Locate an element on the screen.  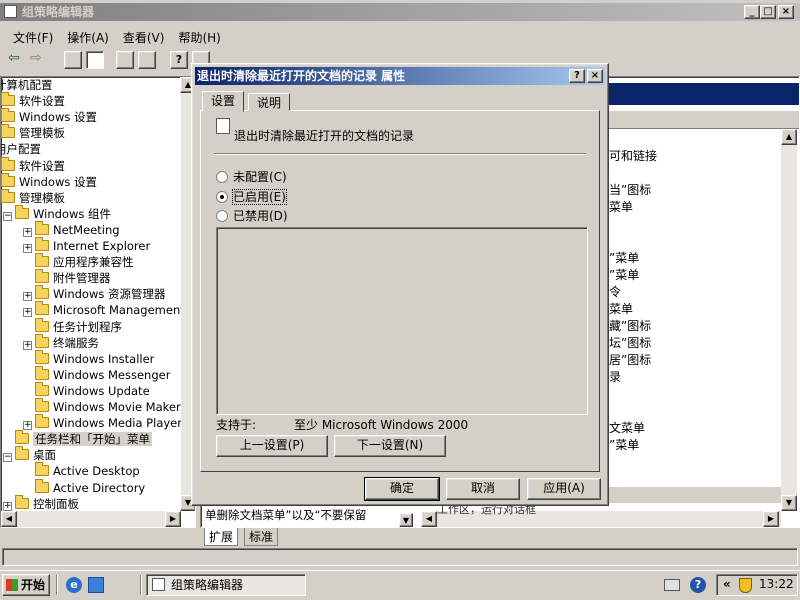
policy-list-item: 坛”图标 is located at coordinates (630, 342).